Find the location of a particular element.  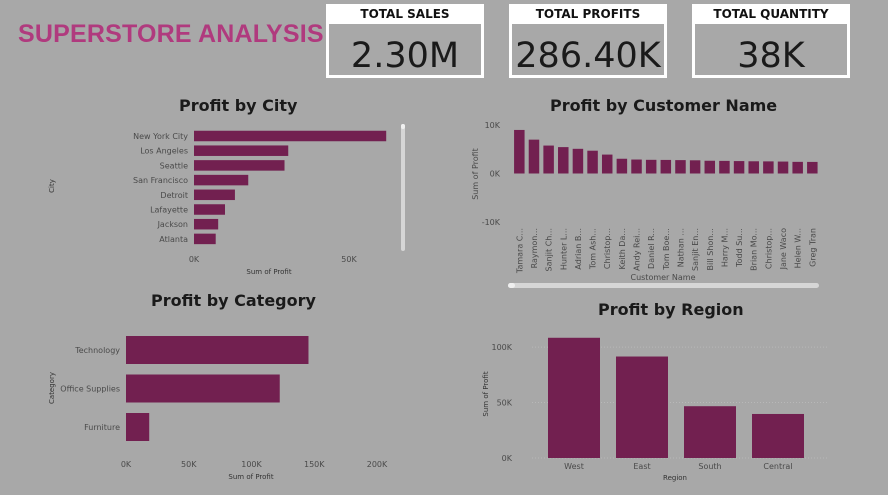

category-tick-label: New York City is located at coordinates (160, 136).